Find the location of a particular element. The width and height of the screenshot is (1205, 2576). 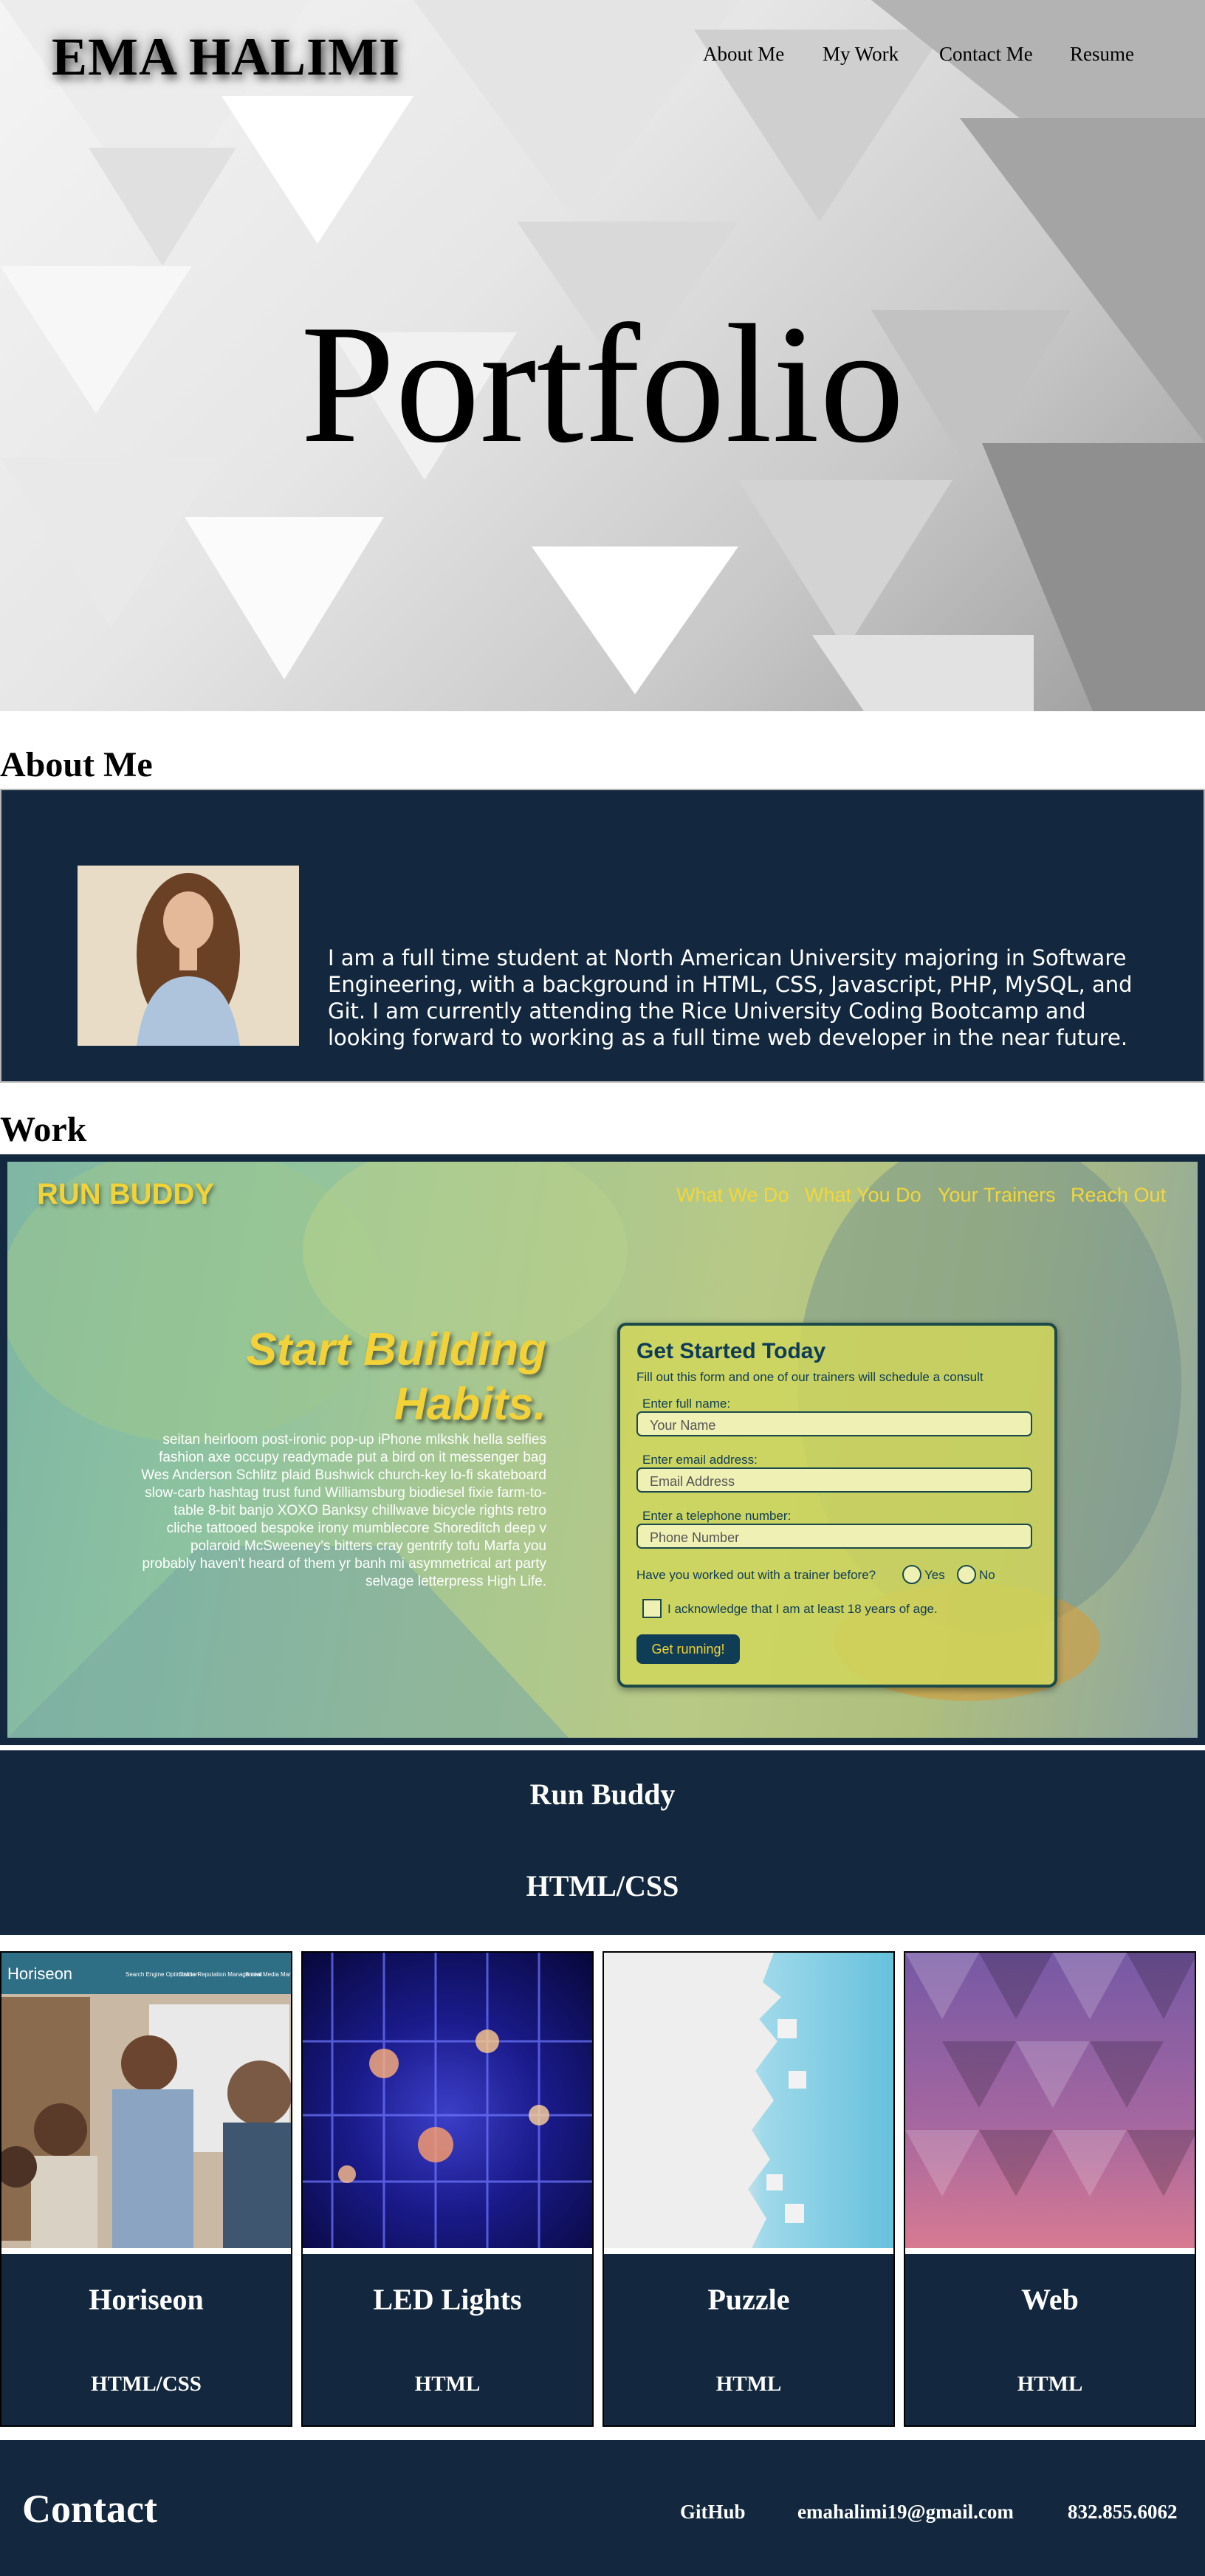

nav-link-my-work: My Work is located at coordinates (861, 54).